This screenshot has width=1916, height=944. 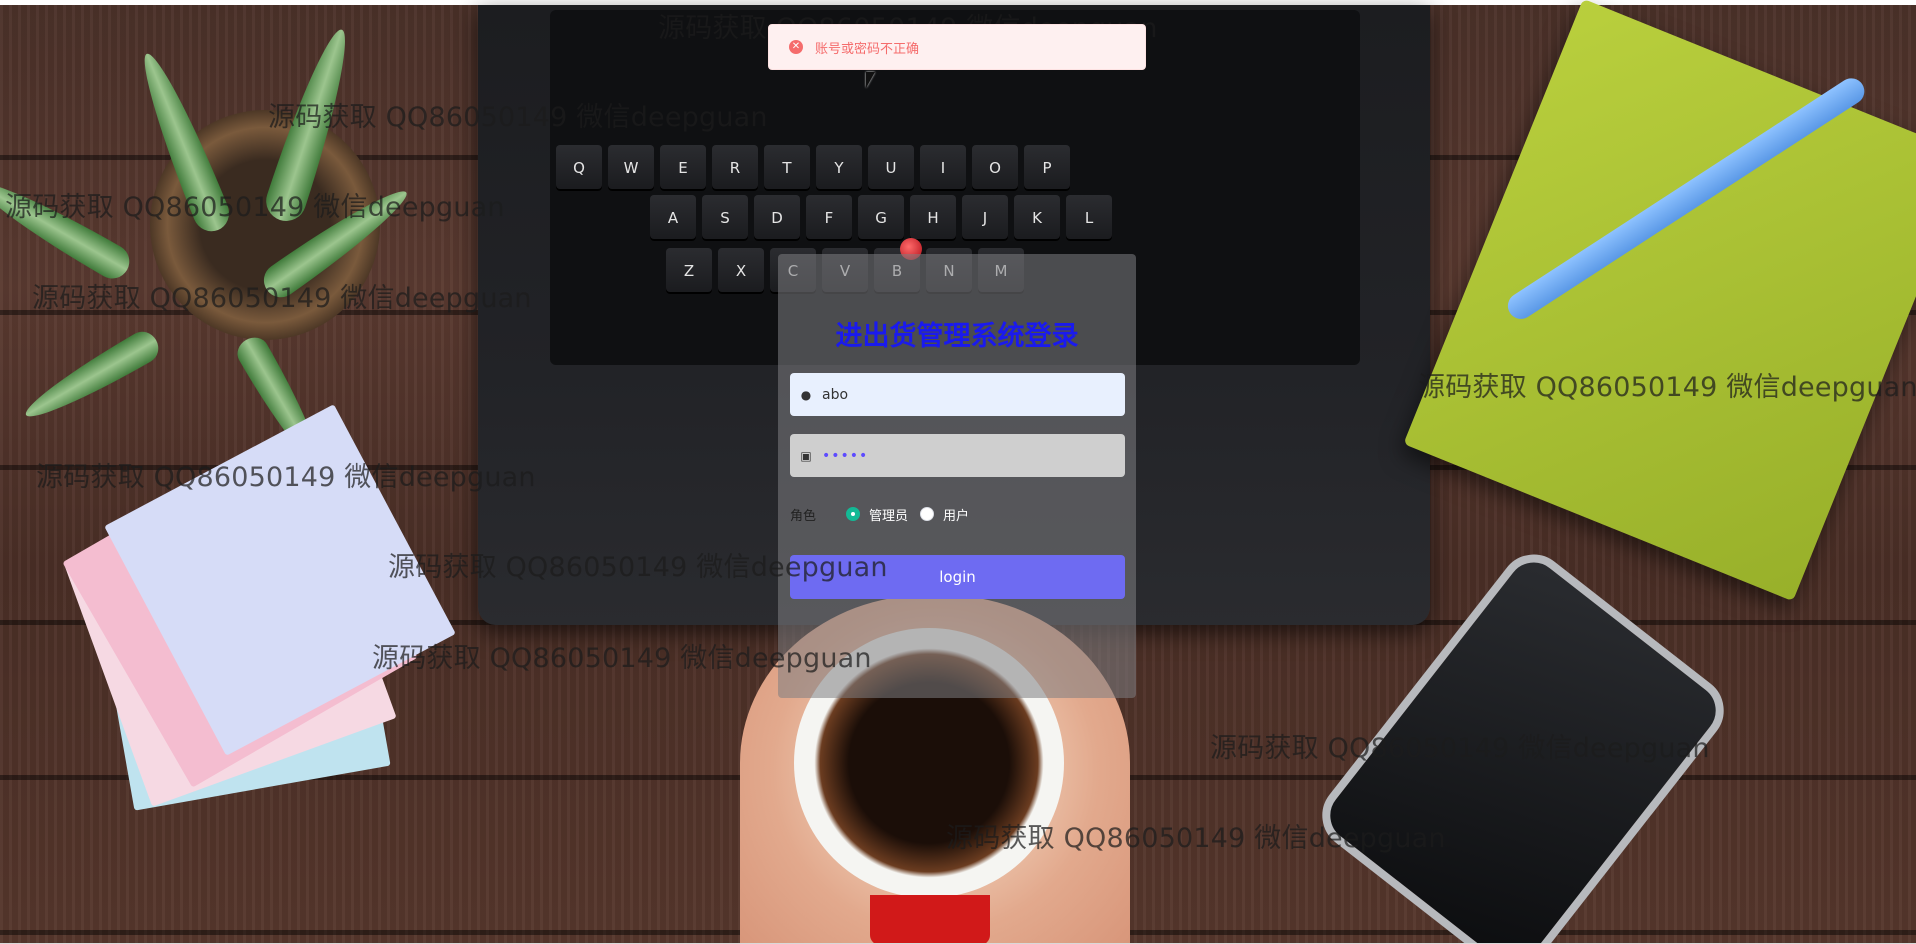 What do you see at coordinates (1089, 218) in the screenshot?
I see `key: L` at bounding box center [1089, 218].